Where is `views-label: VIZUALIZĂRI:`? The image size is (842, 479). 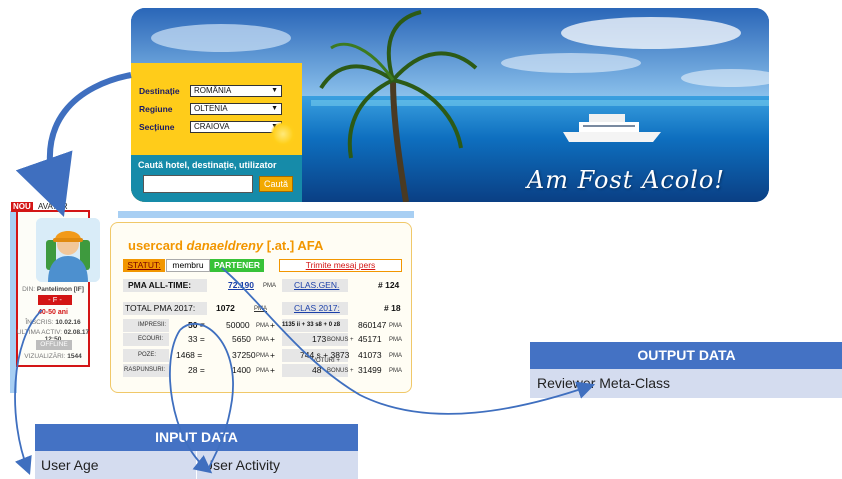
views-label: VIZUALIZĂRI: is located at coordinates (45, 356).